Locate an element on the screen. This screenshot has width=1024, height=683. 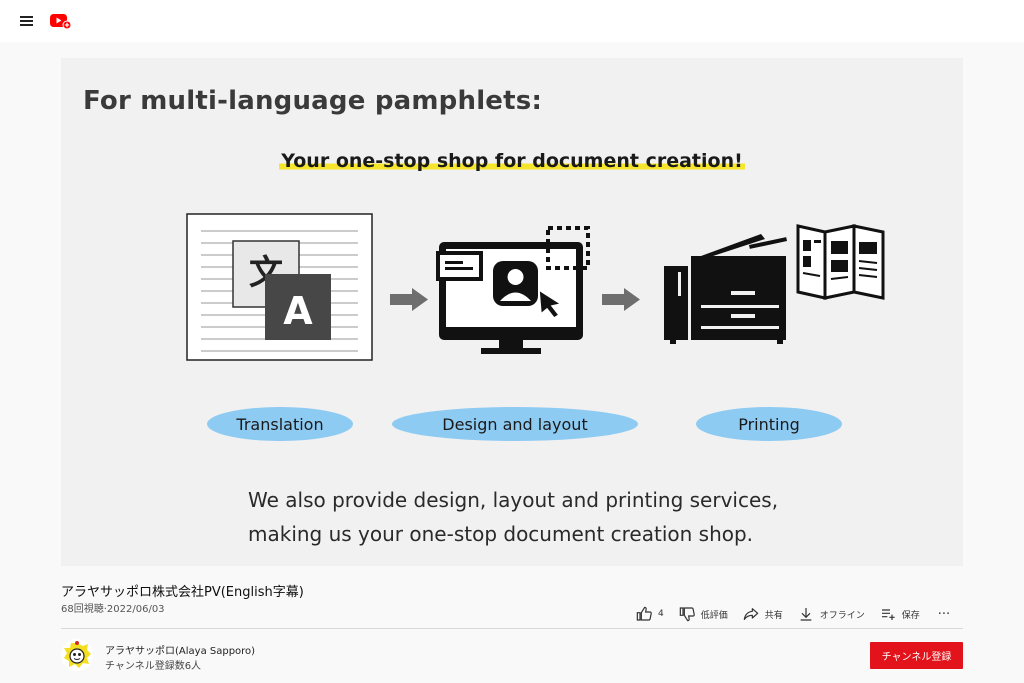
like-count: 4 is located at coordinates (661, 614).